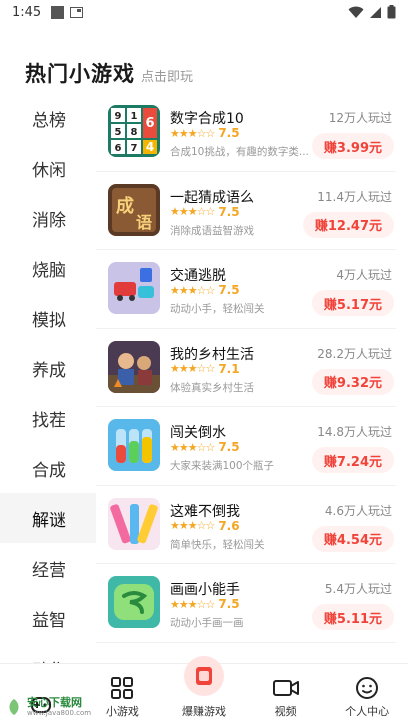  I want to click on game-row: 我的乡村生活 ★★★☆☆ 7.1 体验真实乡村生活 28.2万人玩过 赚9.32元, so click(246, 368).